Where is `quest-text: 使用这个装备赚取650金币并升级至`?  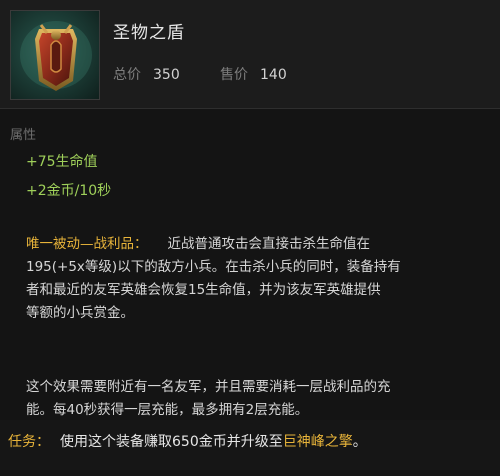
quest-text: 使用这个装备赚取650金币并升级至 is located at coordinates (171, 442).